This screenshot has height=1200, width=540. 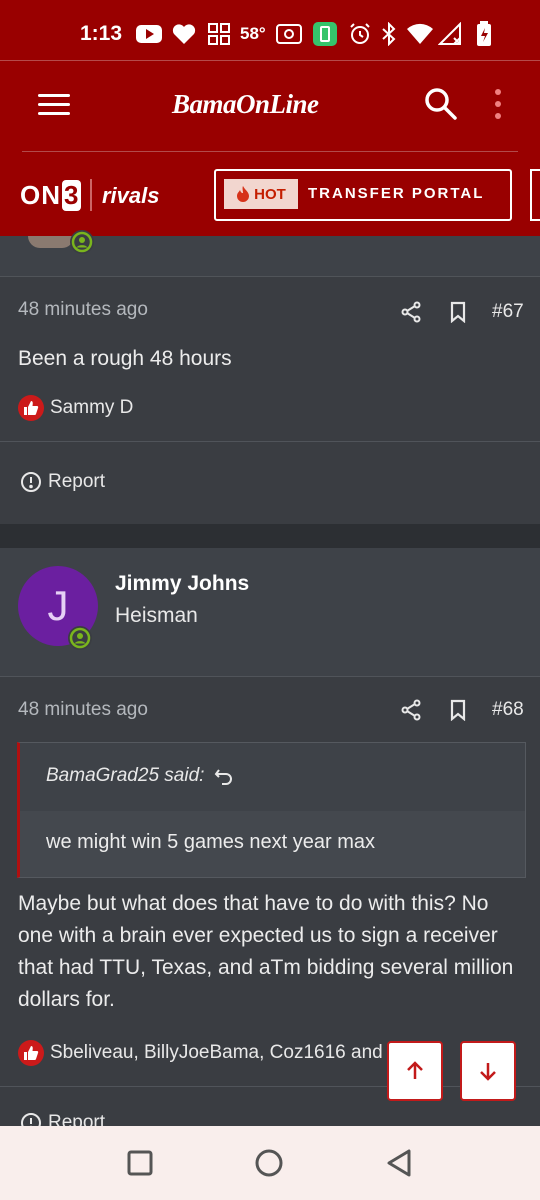 I want to click on system-navigation-bar, so click(x=270, y=1163).